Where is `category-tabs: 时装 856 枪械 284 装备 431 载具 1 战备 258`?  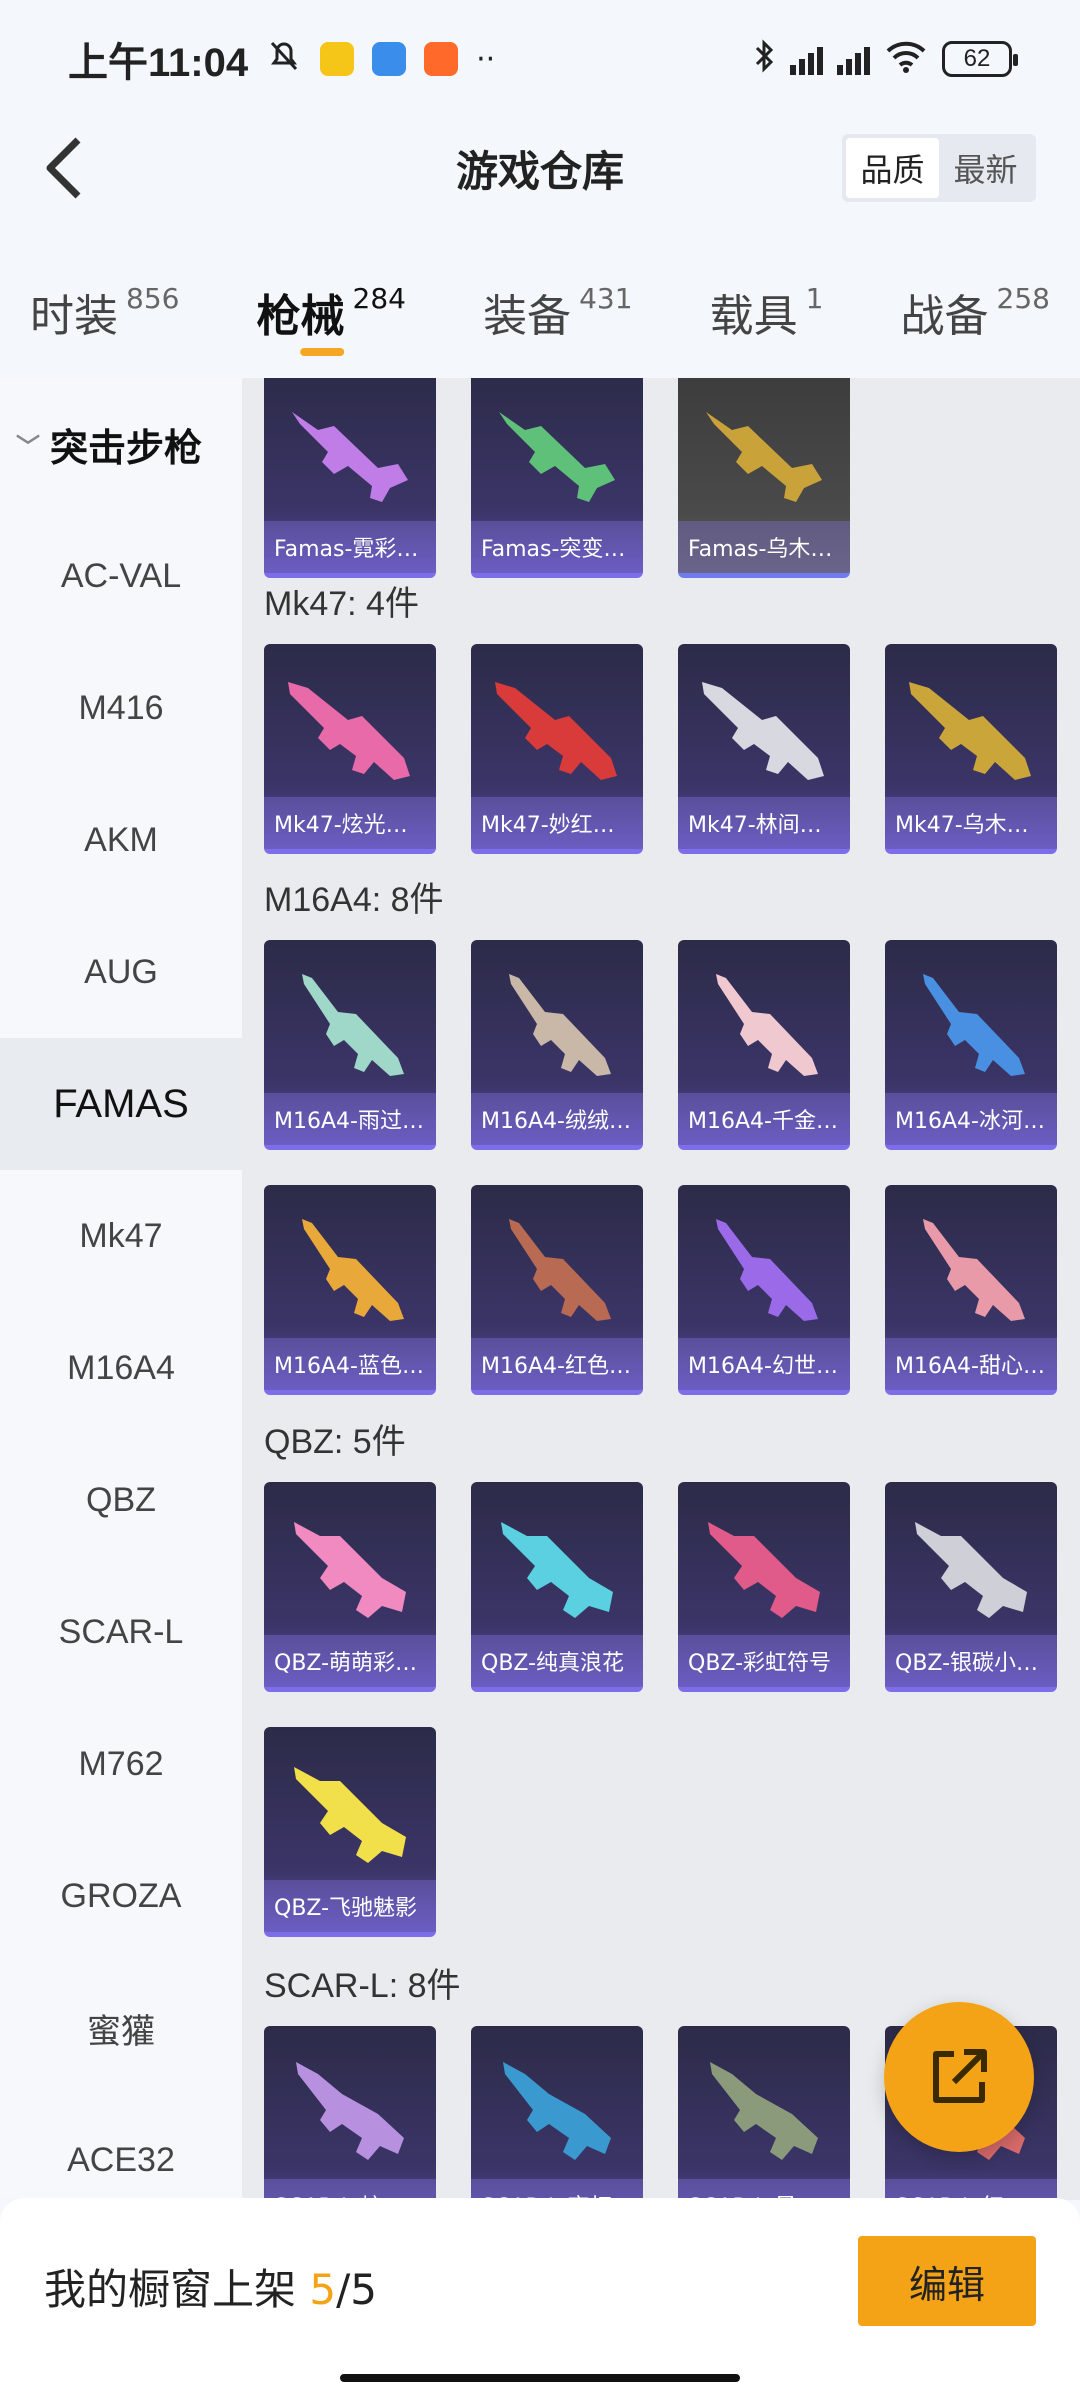 category-tabs: 时装 856 枪械 284 装备 431 载具 1 战备 258 is located at coordinates (540, 310).